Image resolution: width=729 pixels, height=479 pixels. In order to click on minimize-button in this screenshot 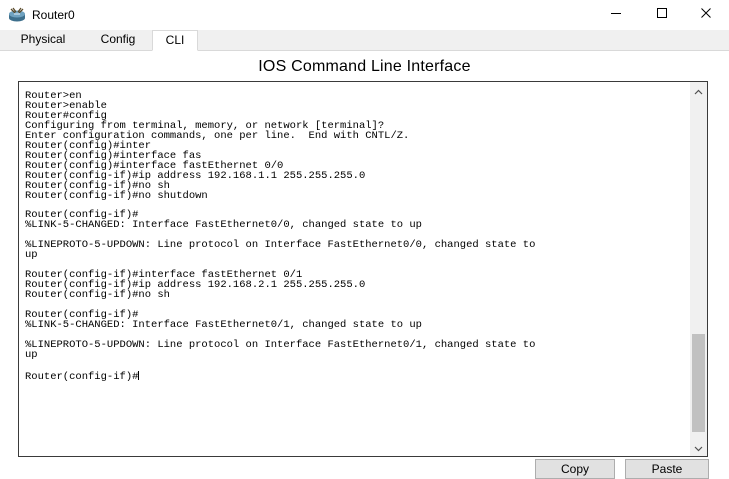, I will do `click(616, 15)`.